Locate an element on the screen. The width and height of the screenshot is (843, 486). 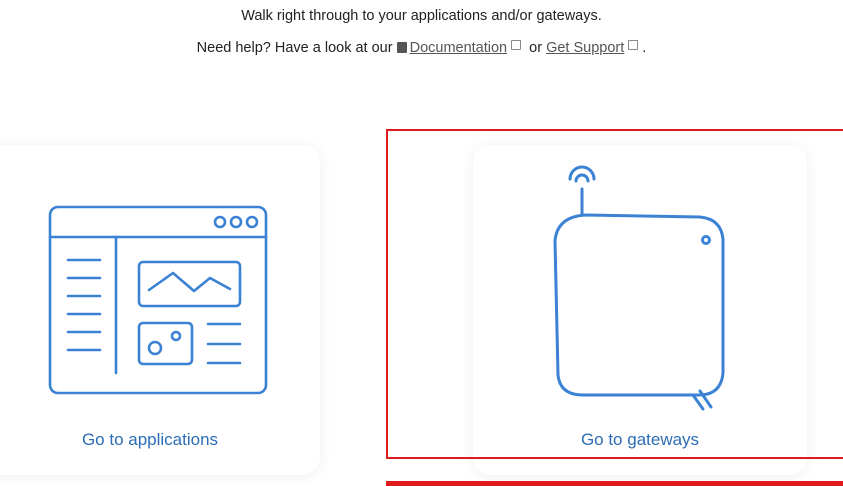
go-to-gateways-label: Go to gateways is located at coordinates (640, 439).